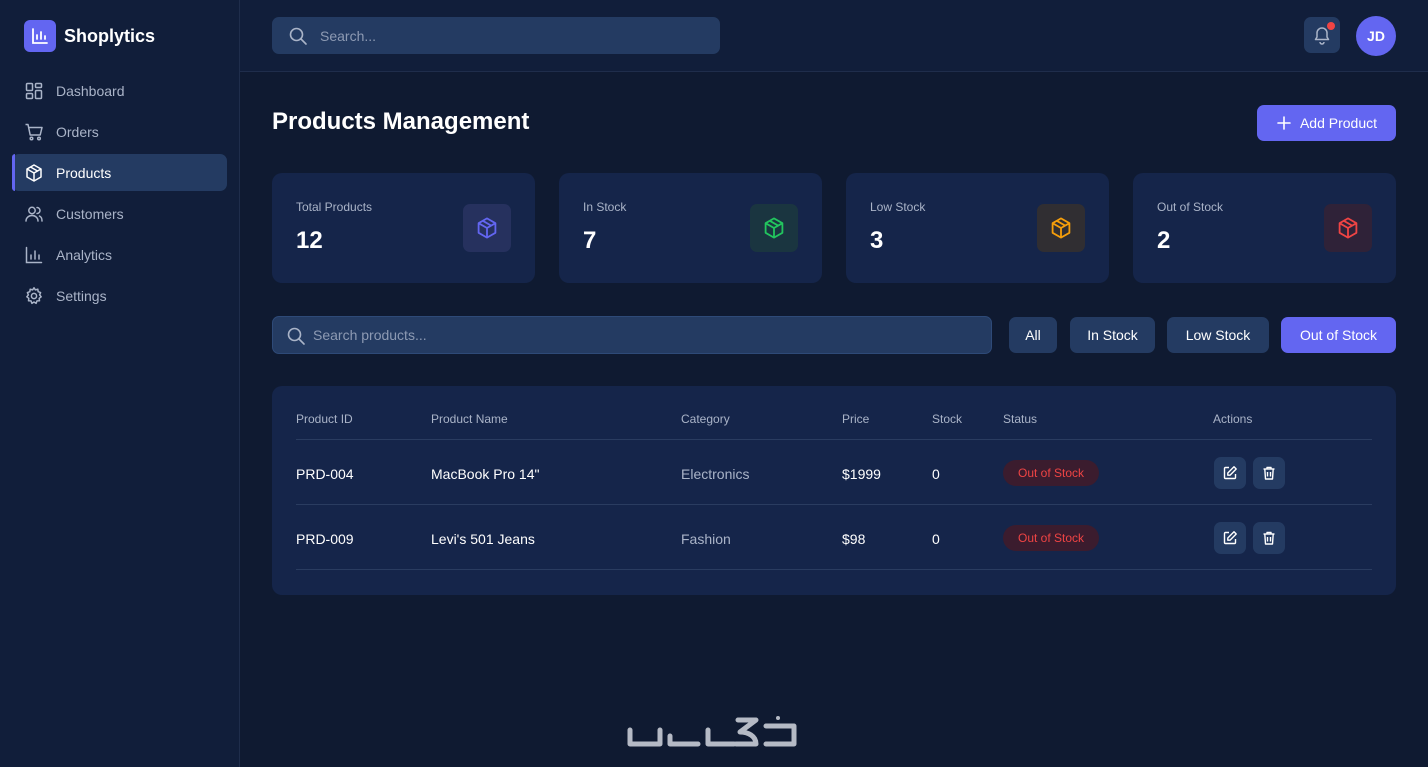  Describe the element at coordinates (84, 172) in the screenshot. I see `sidebar-item-label: Products` at that location.